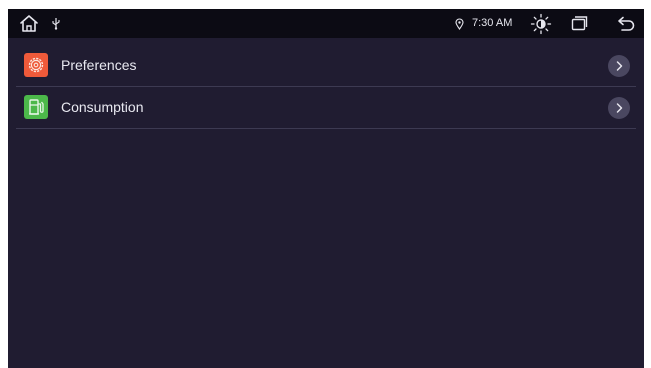 The width and height of the screenshot is (651, 368). What do you see at coordinates (36, 65) in the screenshot?
I see `gear-icon` at bounding box center [36, 65].